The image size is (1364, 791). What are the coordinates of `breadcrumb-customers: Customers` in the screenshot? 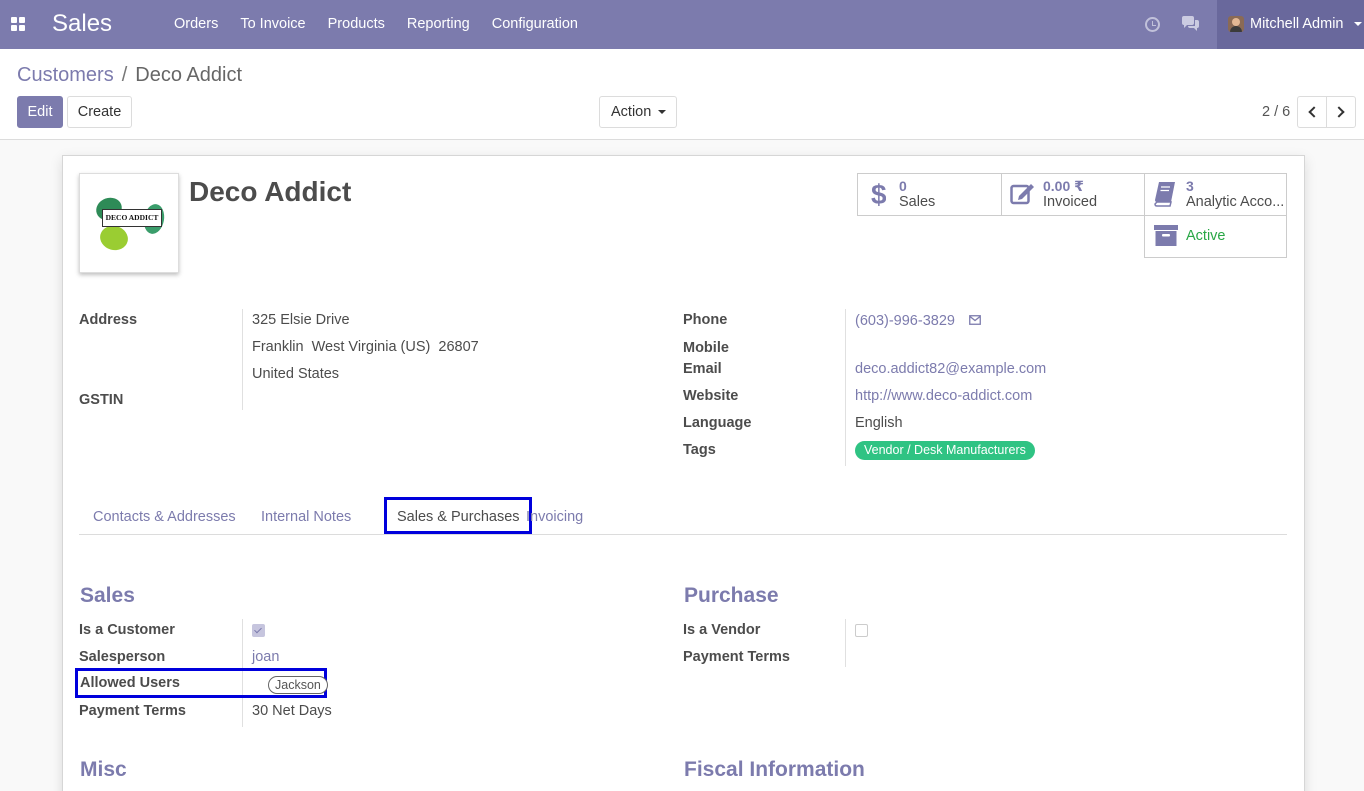 It's located at (65, 75).